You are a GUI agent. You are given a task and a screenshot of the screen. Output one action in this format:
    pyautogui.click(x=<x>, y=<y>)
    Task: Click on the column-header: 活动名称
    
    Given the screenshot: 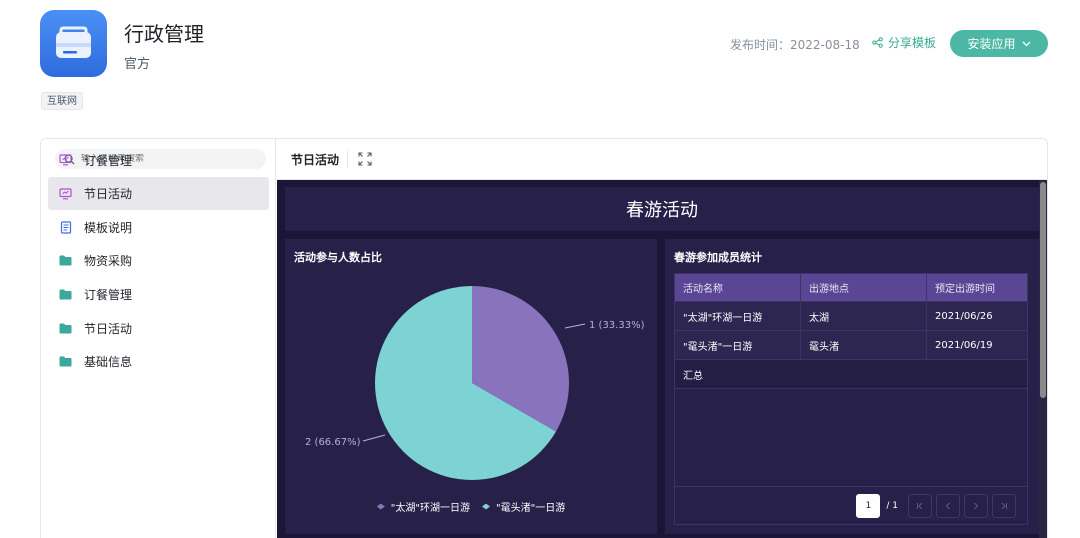 What is the action you would take?
    pyautogui.click(x=737, y=287)
    